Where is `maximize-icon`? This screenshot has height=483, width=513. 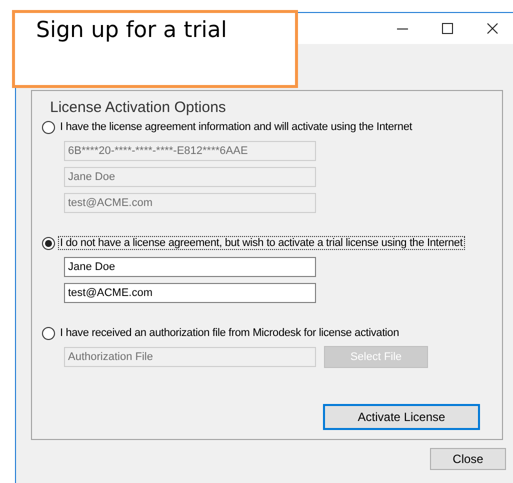 maximize-icon is located at coordinates (447, 28).